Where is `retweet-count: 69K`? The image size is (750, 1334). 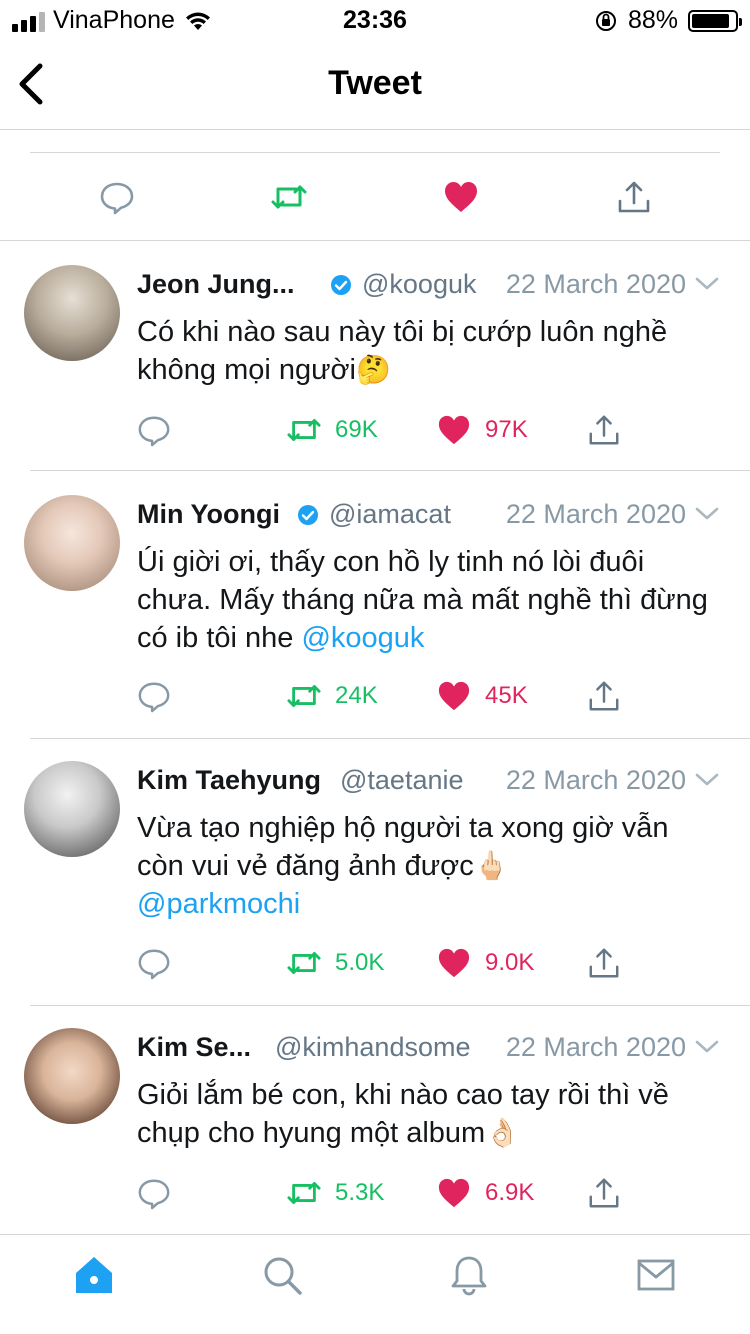 retweet-count: 69K is located at coordinates (356, 429).